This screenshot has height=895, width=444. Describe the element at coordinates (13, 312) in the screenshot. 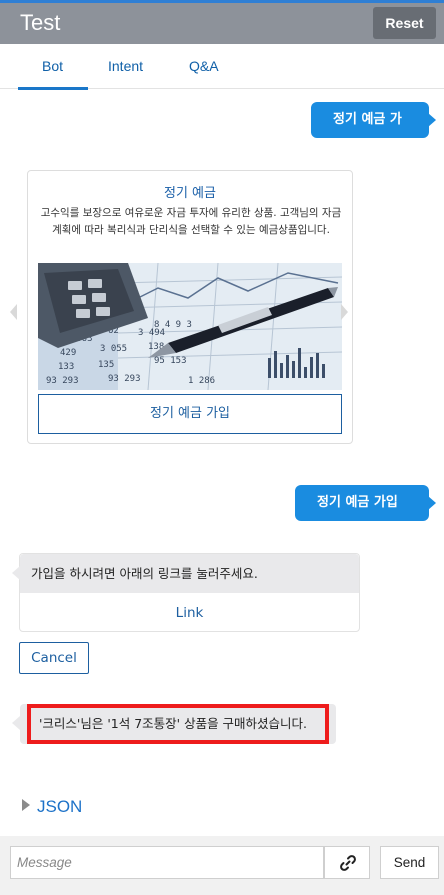

I see `carousel-prev-icon` at that location.